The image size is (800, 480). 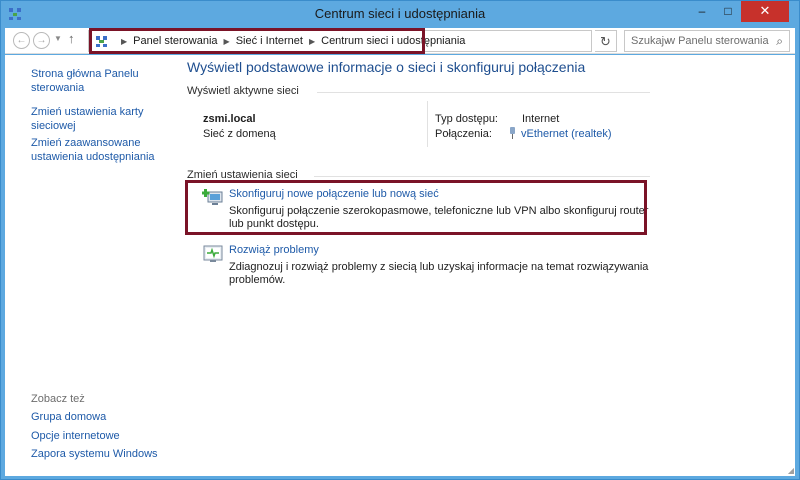 What do you see at coordinates (541, 119) in the screenshot?
I see `access-type-value: Internet` at bounding box center [541, 119].